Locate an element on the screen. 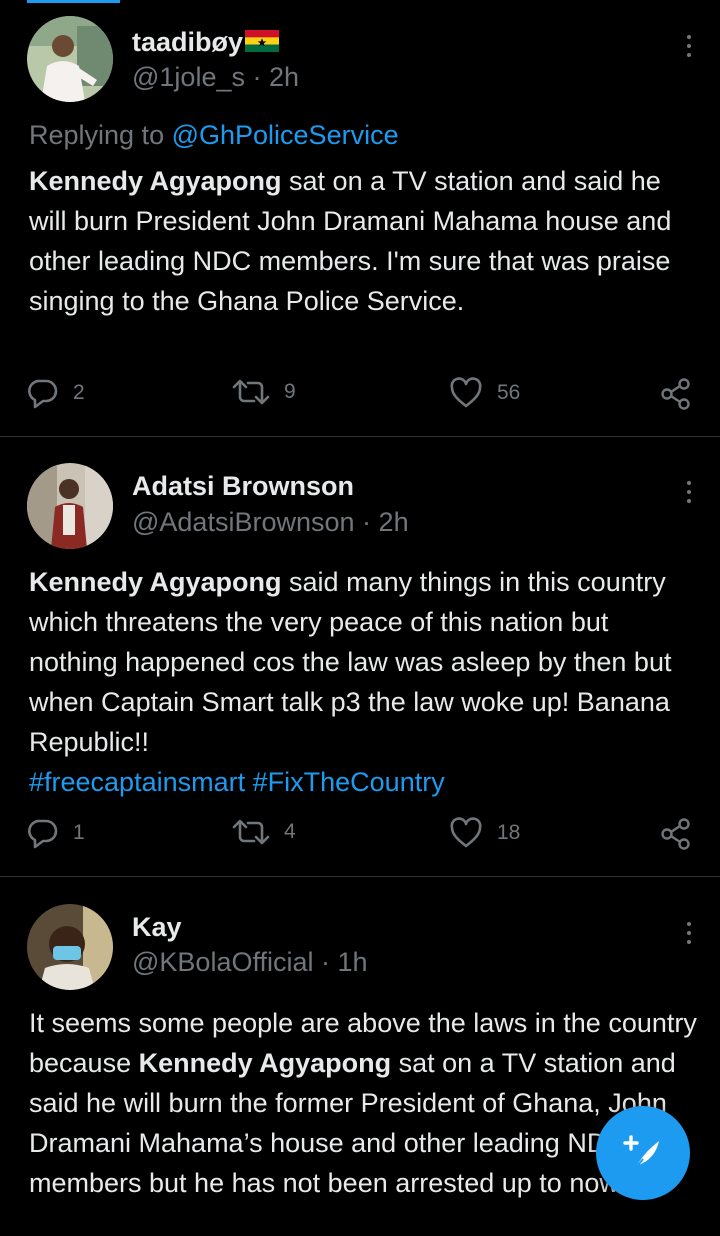 The height and width of the screenshot is (1236, 720). retweet-button: 9 is located at coordinates (264, 392).